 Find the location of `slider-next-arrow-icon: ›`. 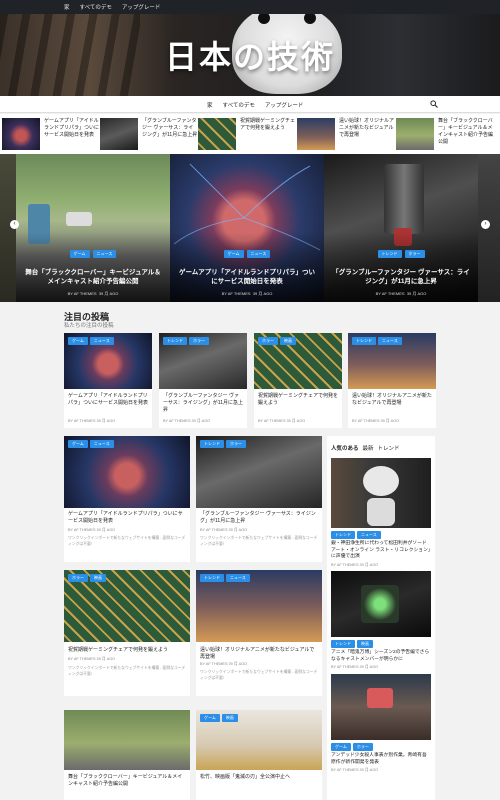

slider-next-arrow-icon: › is located at coordinates (485, 224).